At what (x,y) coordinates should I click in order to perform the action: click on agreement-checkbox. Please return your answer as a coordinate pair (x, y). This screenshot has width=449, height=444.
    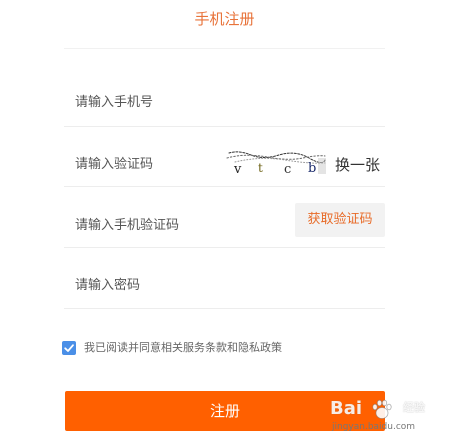
    Looking at the image, I should click on (69, 348).